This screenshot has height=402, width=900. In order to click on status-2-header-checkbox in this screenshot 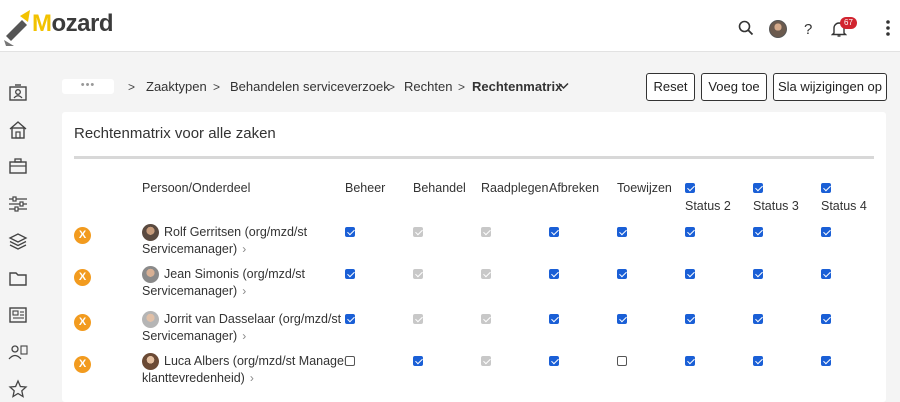, I will do `click(690, 188)`.